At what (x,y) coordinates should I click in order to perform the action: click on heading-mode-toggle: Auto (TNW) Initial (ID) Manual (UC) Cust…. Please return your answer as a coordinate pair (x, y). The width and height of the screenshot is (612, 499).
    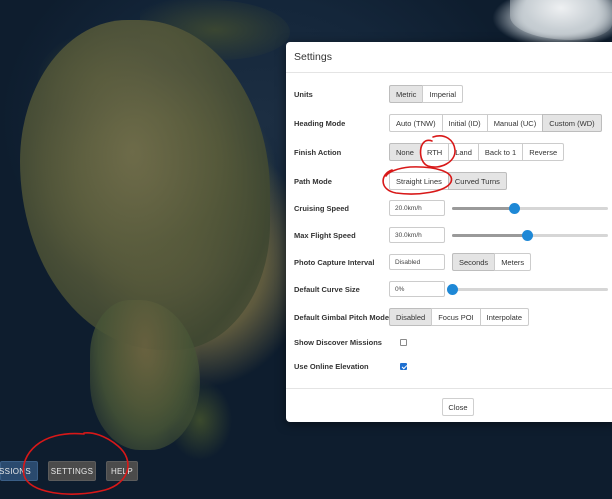
    Looking at the image, I should click on (495, 123).